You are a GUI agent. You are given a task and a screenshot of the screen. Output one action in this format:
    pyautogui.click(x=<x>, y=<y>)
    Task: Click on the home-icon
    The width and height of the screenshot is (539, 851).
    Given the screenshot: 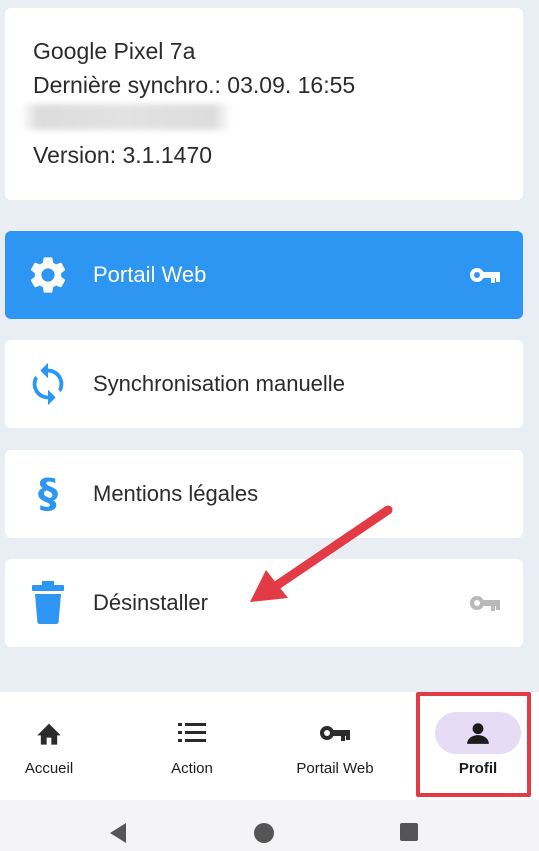 What is the action you would take?
    pyautogui.click(x=49, y=733)
    